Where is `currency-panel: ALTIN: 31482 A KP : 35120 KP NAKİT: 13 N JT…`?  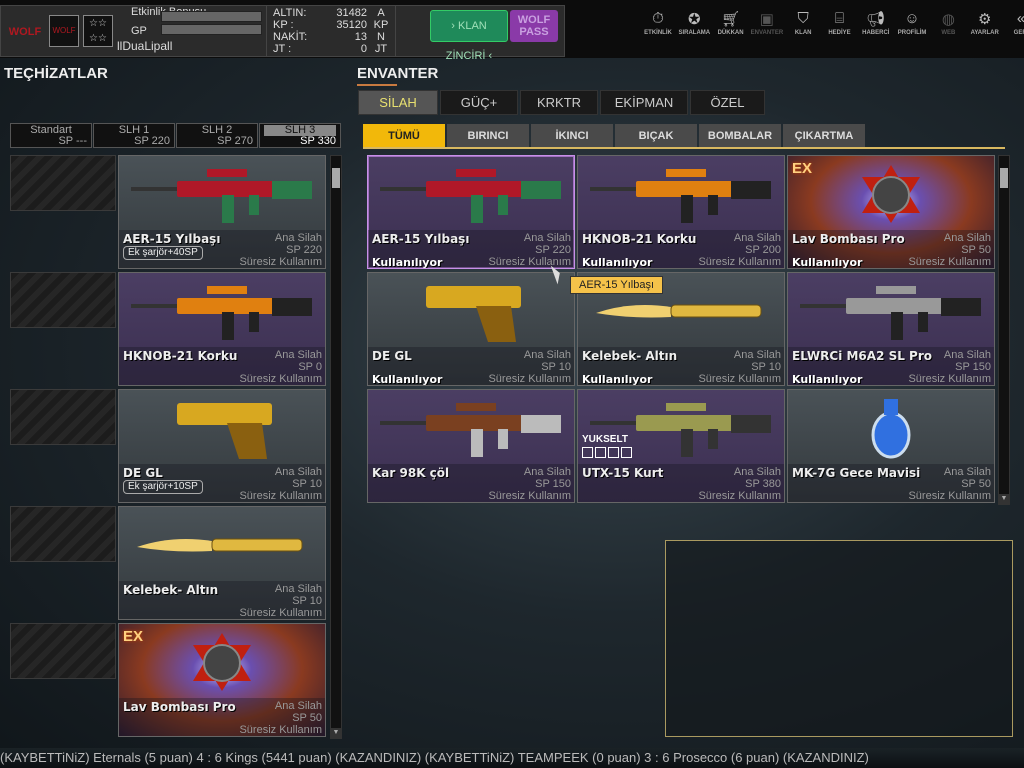
currency-panel: ALTIN: 31482 A KP : 35120 KP NAKİT: 13 N JT… is located at coordinates (331, 31).